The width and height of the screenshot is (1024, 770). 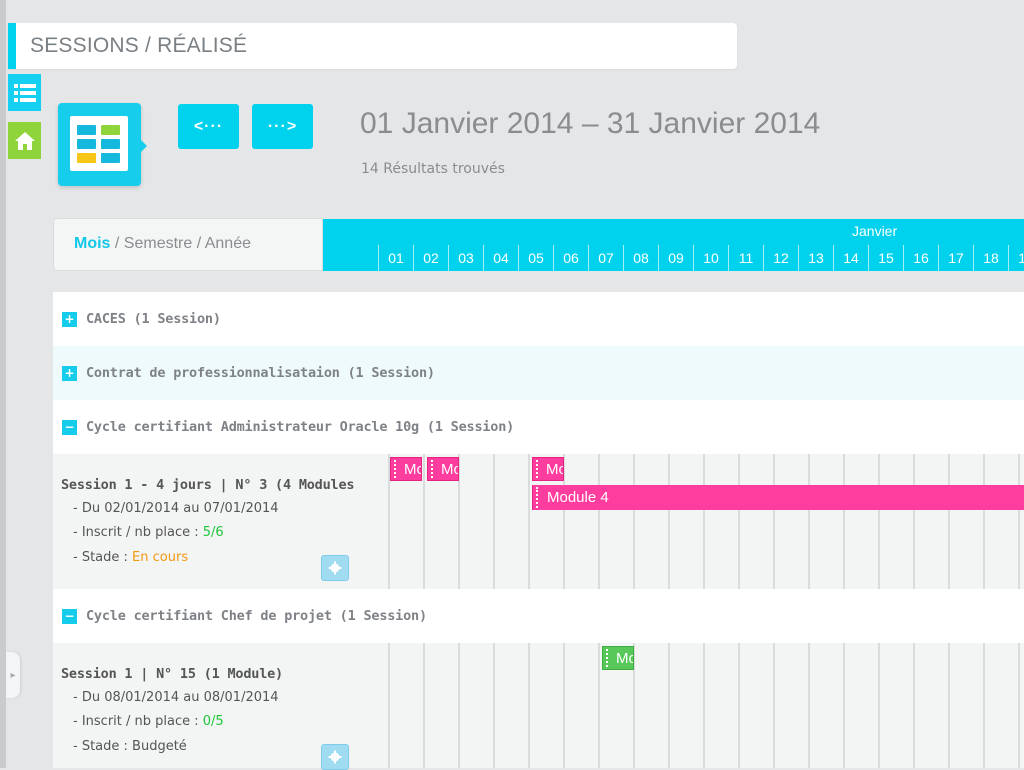 I want to click on next-period-button: ···>, so click(x=282, y=126).